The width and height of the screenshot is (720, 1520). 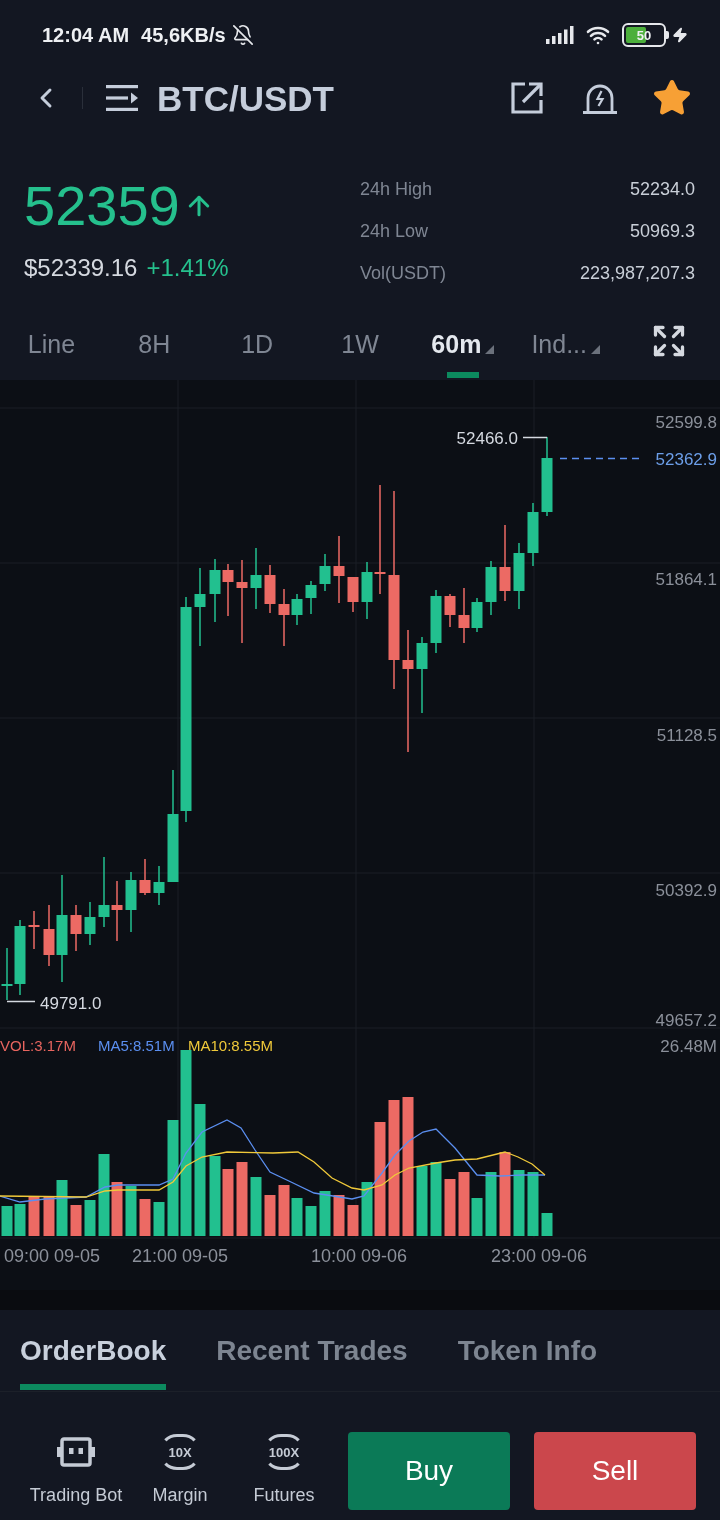 What do you see at coordinates (183, 35) in the screenshot?
I see `network-speed: 45,6KB/s` at bounding box center [183, 35].